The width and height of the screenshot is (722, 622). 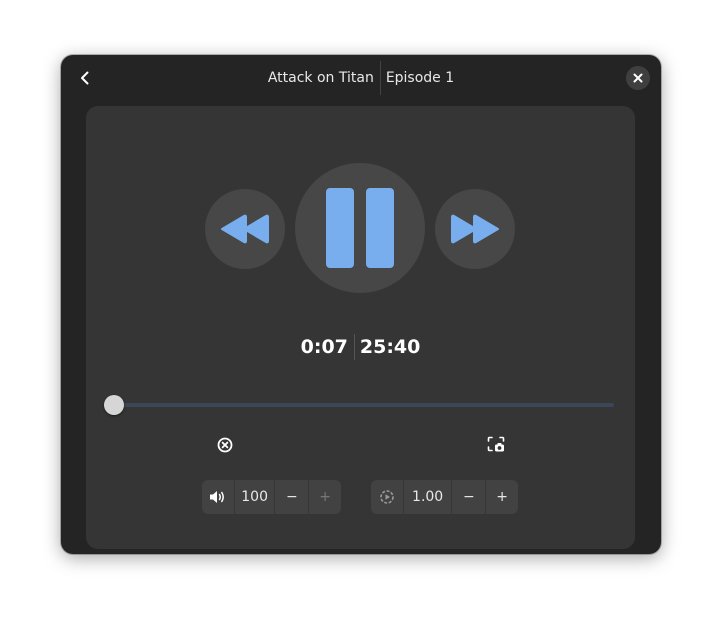 I want to click on time-display: 0:07 25:40, so click(x=360, y=347).